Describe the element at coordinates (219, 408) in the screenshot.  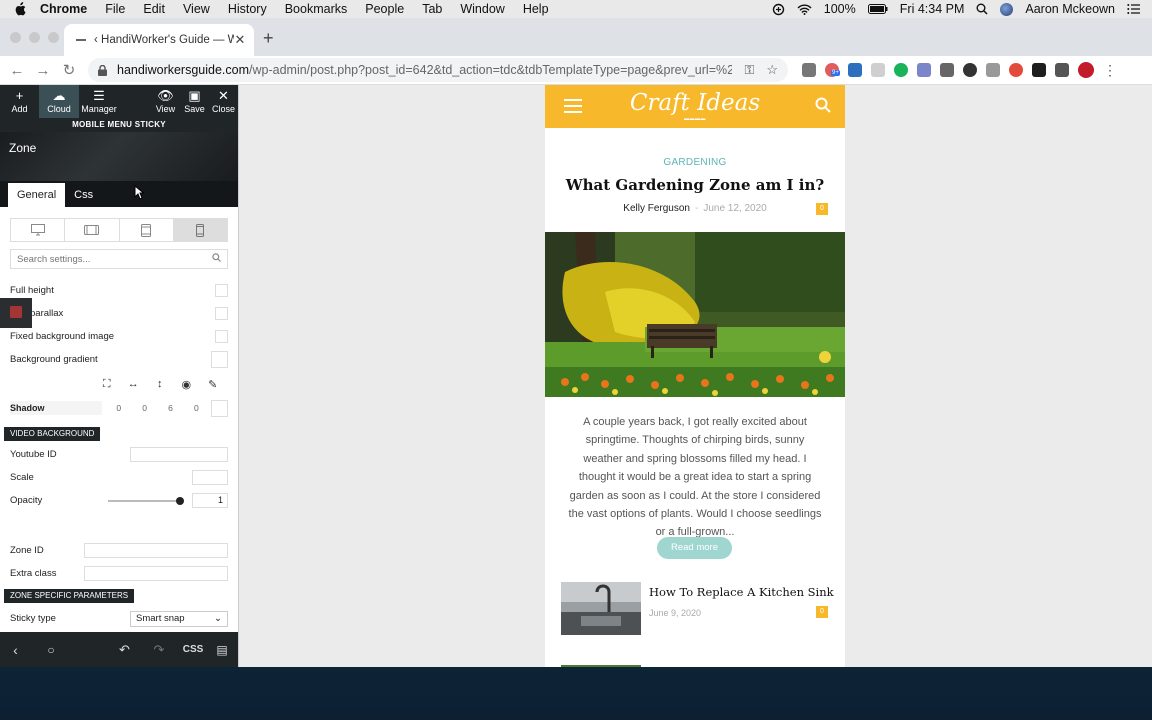
I see `shadow-color-swatch` at that location.